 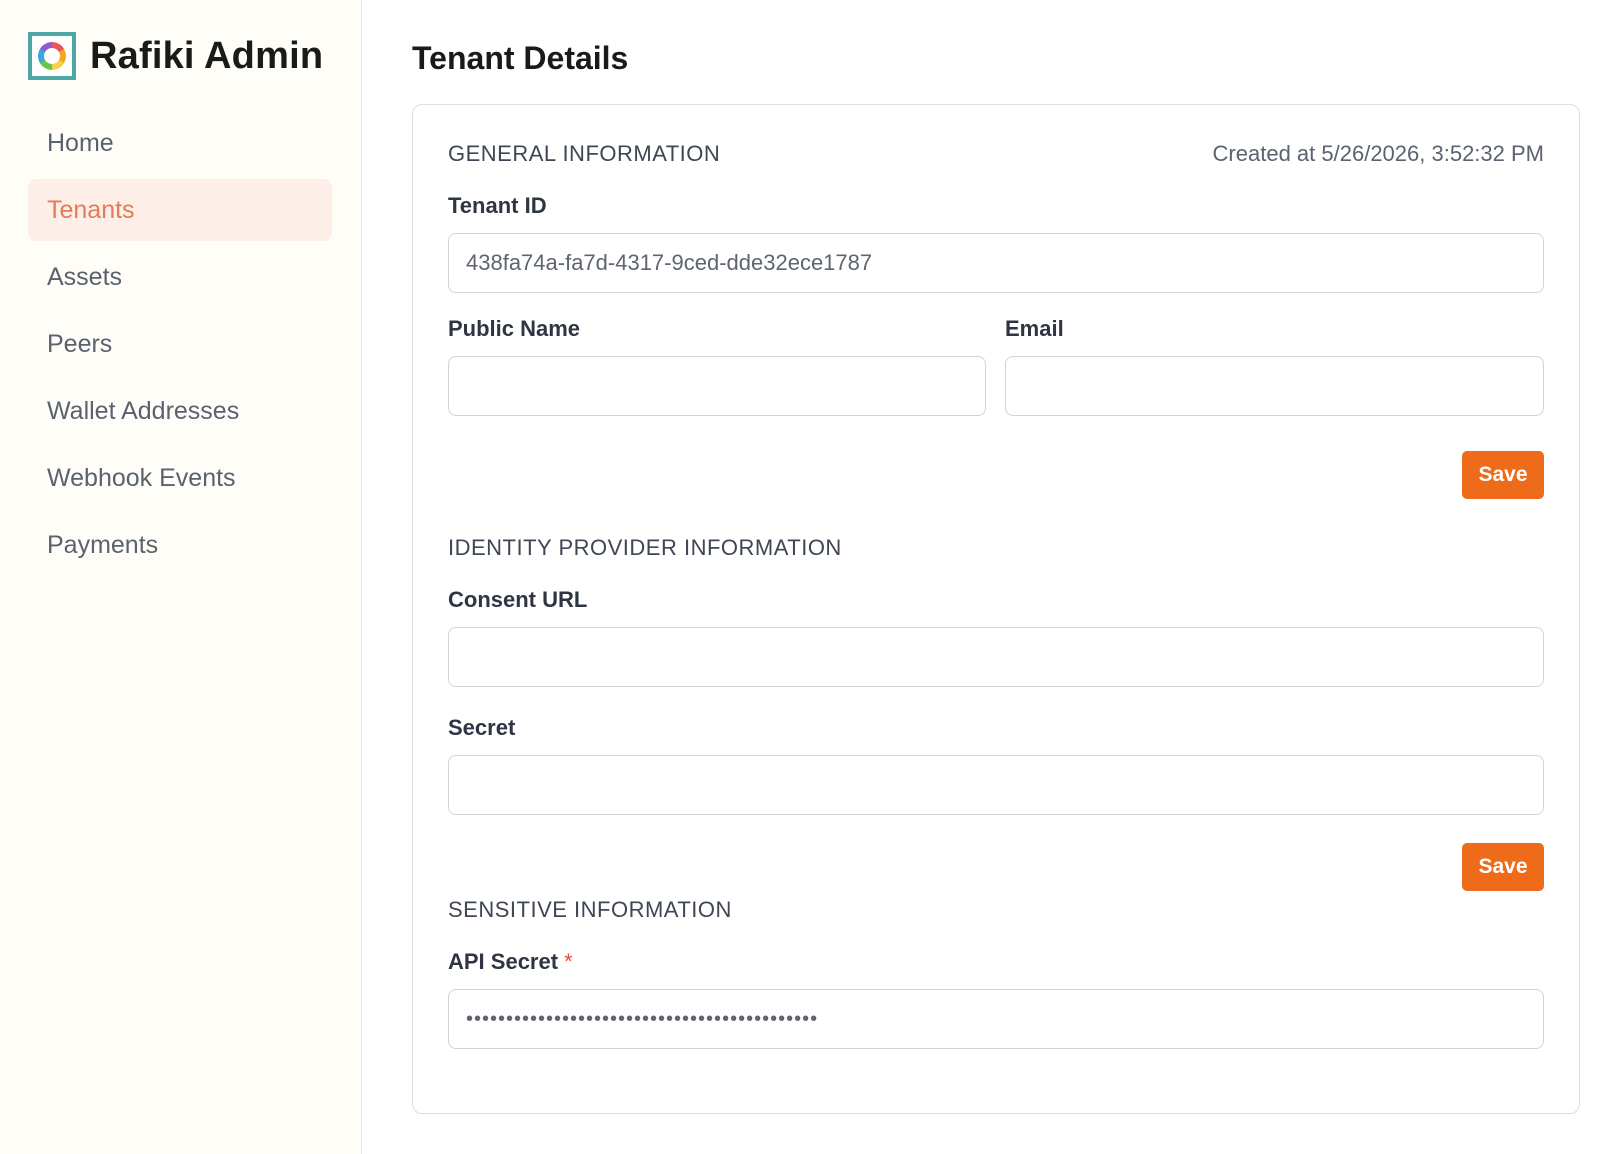 What do you see at coordinates (180, 143) in the screenshot?
I see `sidebar-item-home: Home` at bounding box center [180, 143].